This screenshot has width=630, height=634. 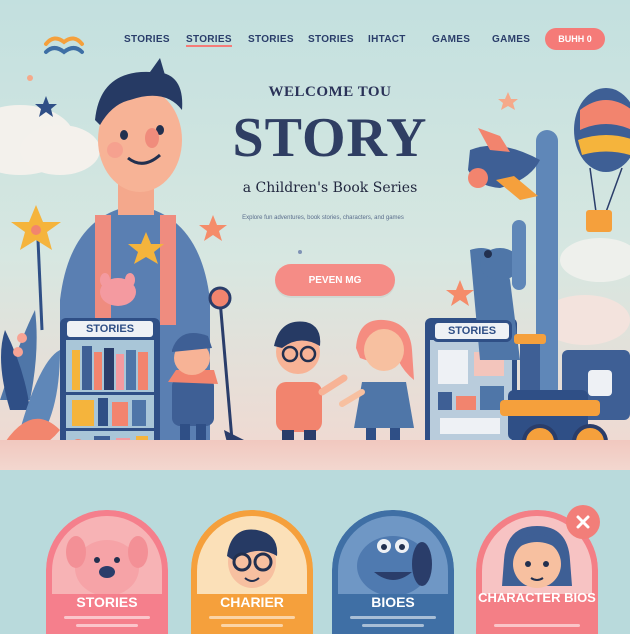 I want to click on welcome-heading: WELCOME TOU, so click(x=330, y=92).